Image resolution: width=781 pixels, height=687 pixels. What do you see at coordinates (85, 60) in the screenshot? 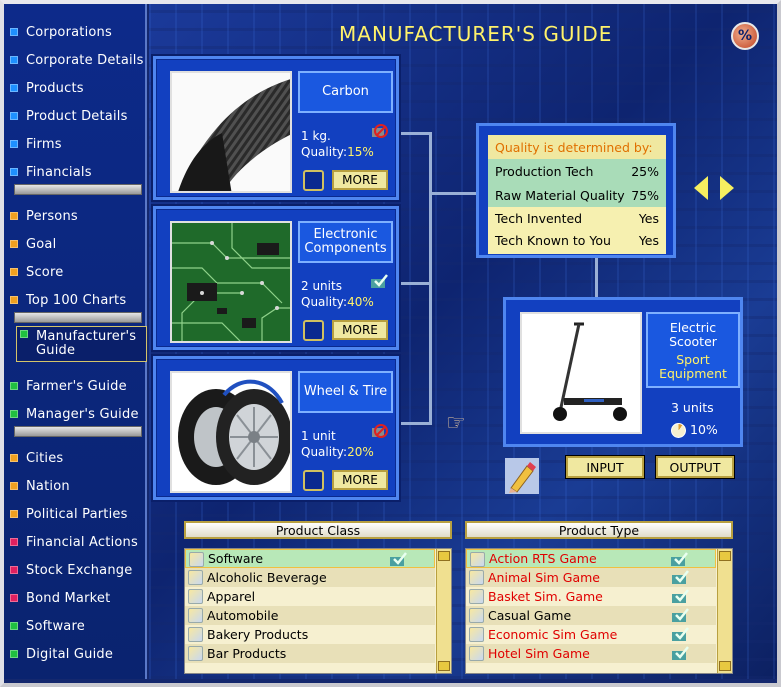
I see `sidebar-item-label: Corporate Details` at bounding box center [85, 60].